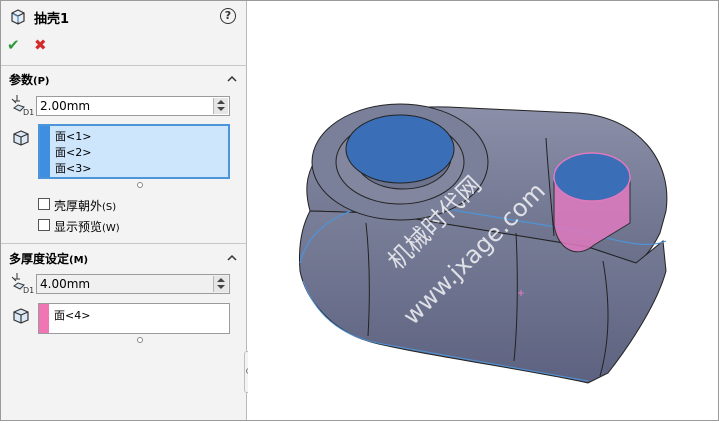 The image size is (719, 423). I want to click on pm-header: 抽壳1 ?, so click(124, 16).